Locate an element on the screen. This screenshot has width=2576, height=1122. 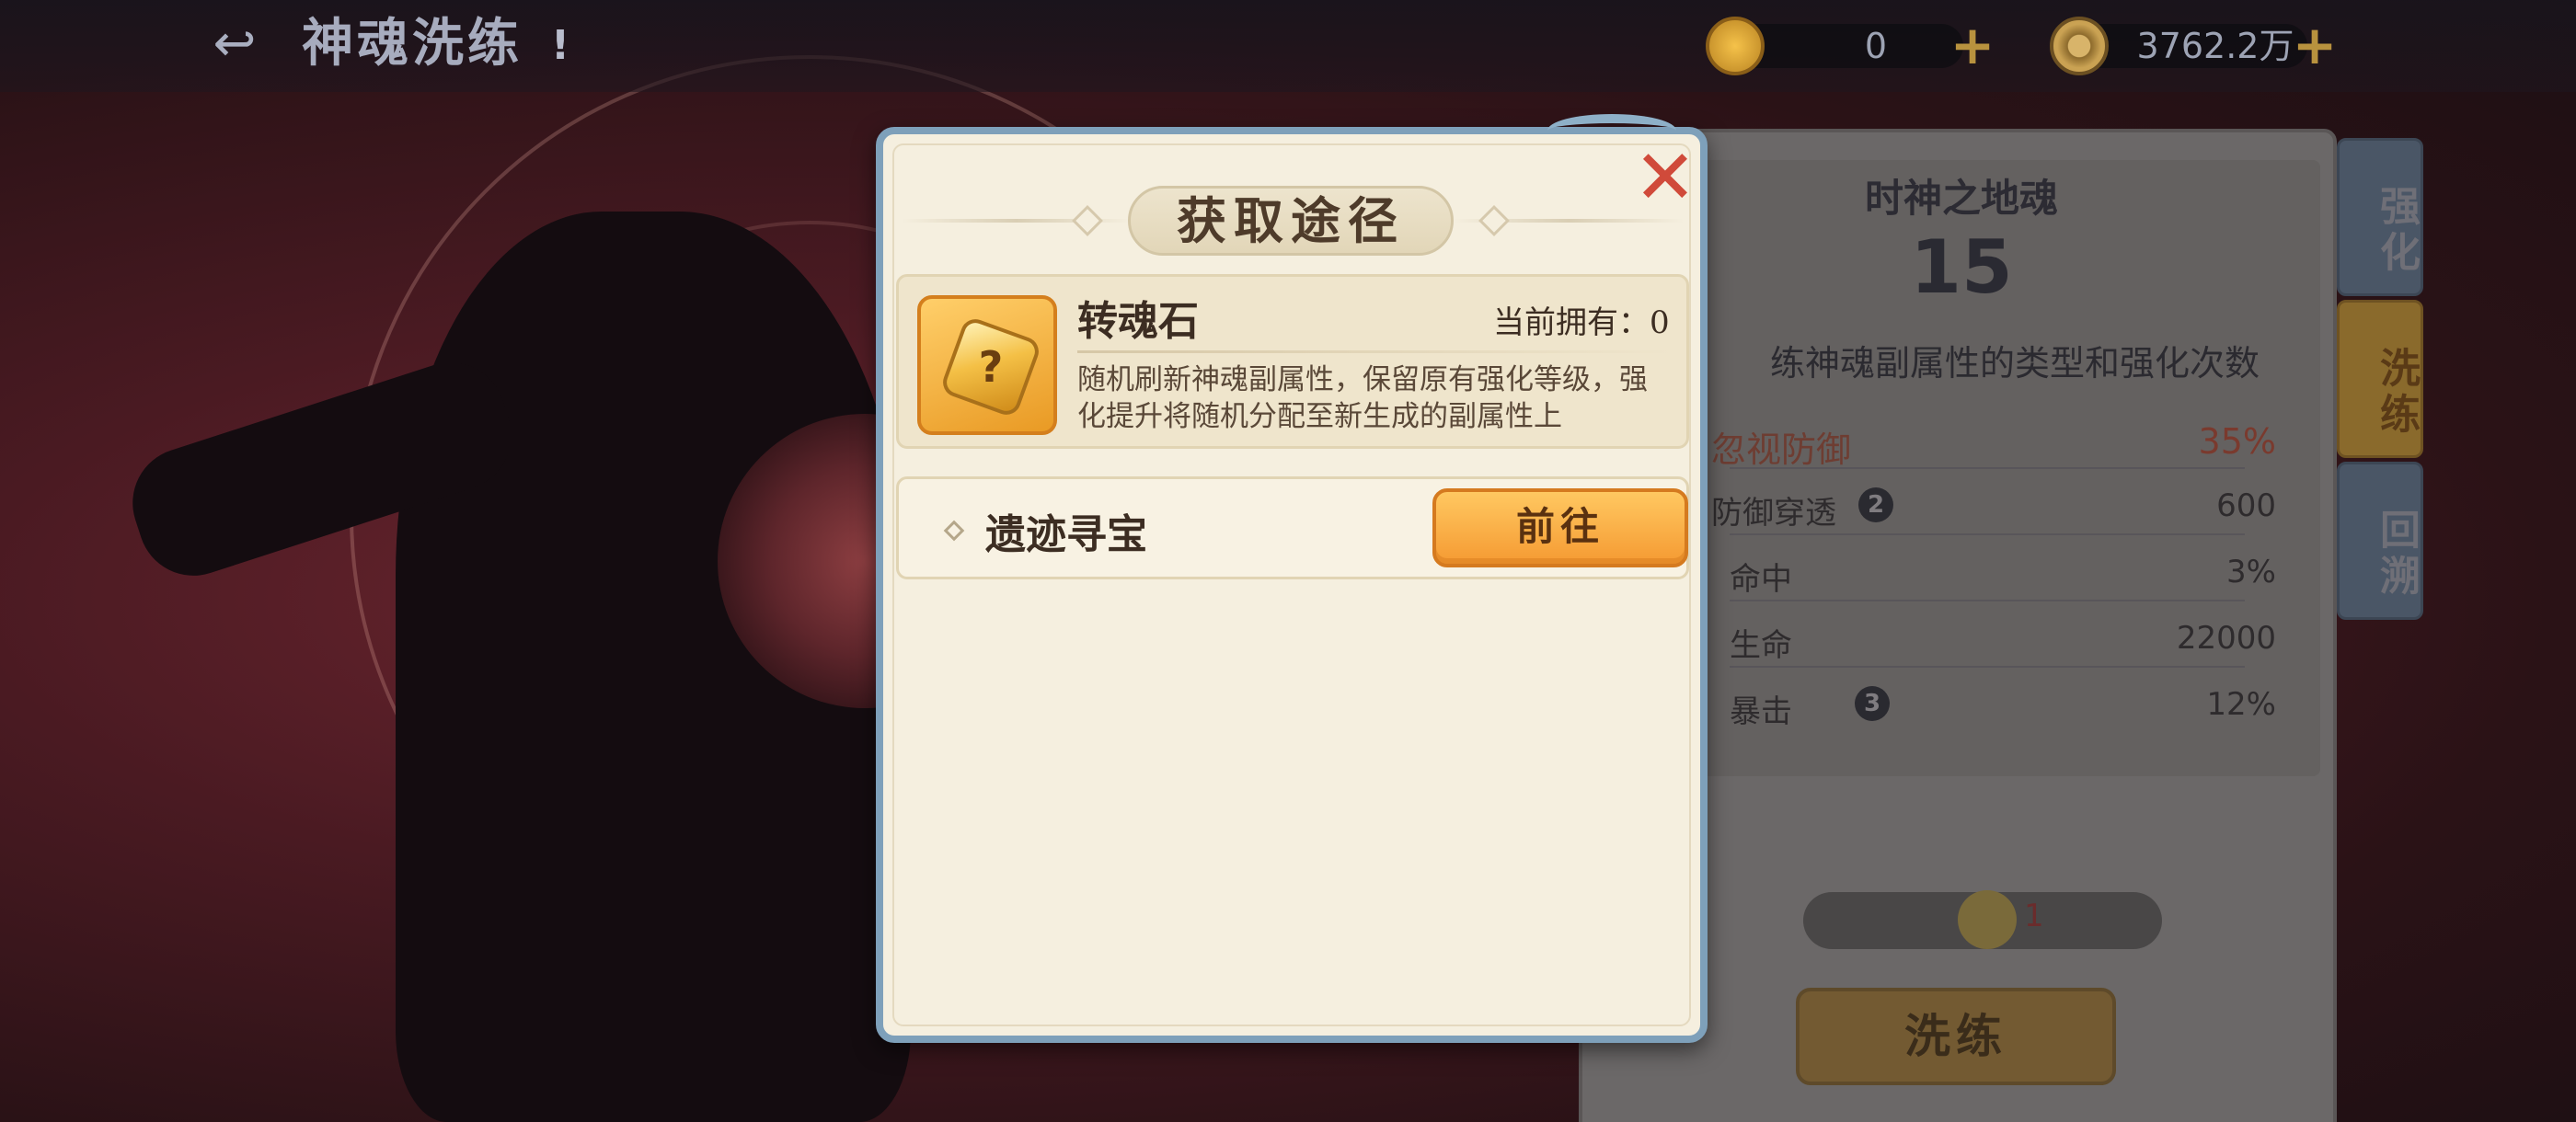
top-bar: ↩ 神魂洗练 ! 0 + 3762.2万 + is located at coordinates (1288, 46).